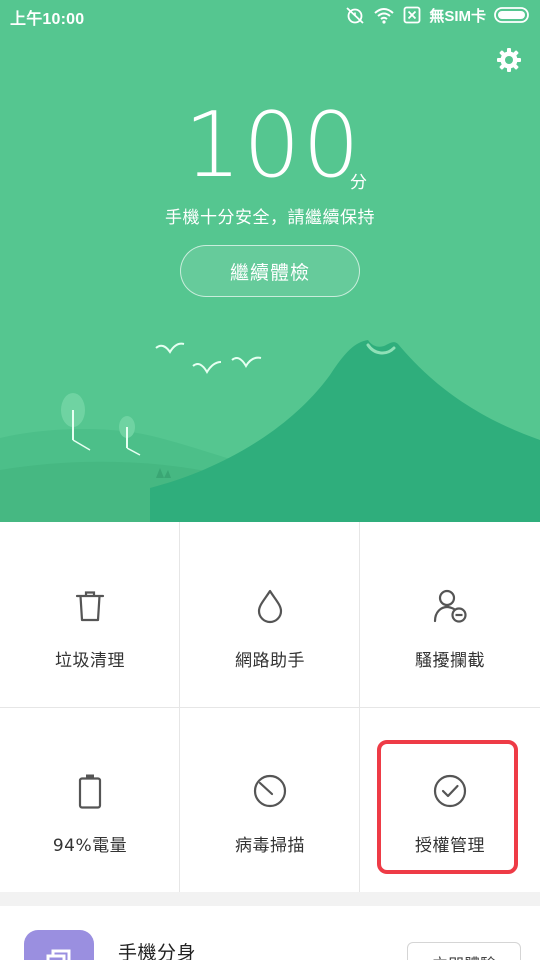 The image size is (540, 960). Describe the element at coordinates (270, 15) in the screenshot. I see `status-bar: 上午10:00 無SIM卡` at that location.